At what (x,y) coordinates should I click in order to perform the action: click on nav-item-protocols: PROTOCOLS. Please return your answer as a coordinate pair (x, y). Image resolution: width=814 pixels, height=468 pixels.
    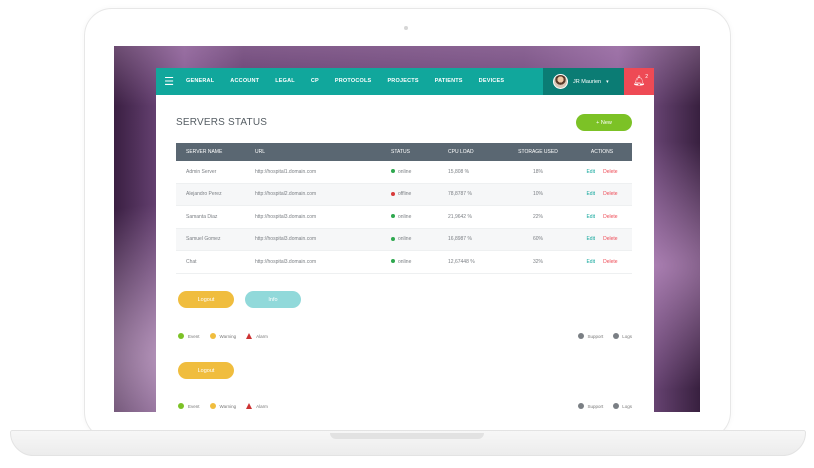
    Looking at the image, I should click on (353, 81).